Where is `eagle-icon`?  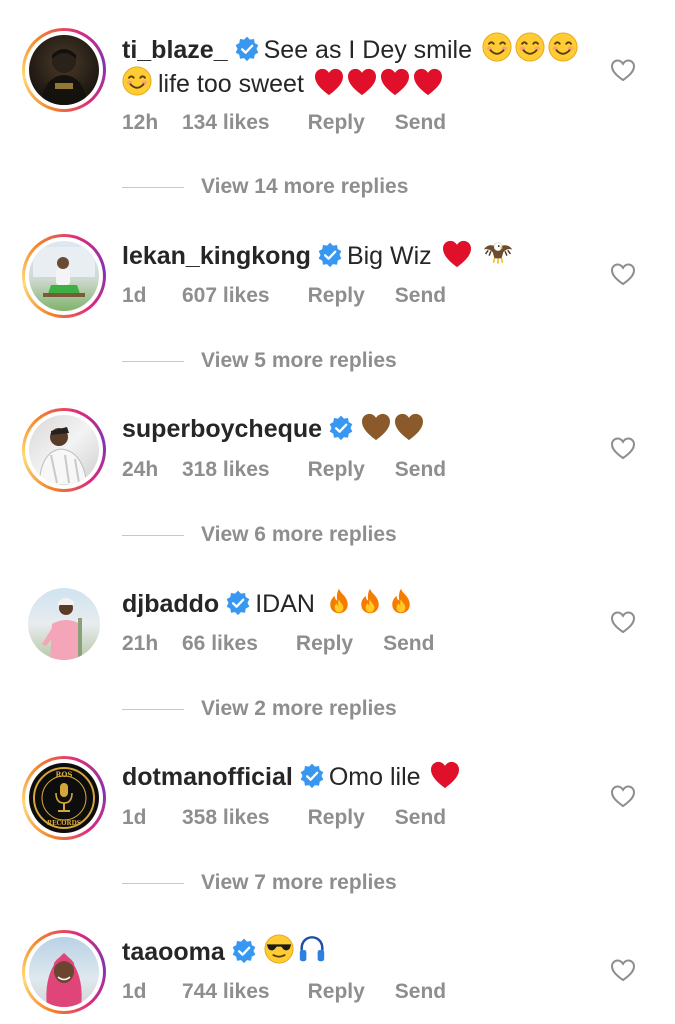
eagle-icon is located at coordinates (498, 253).